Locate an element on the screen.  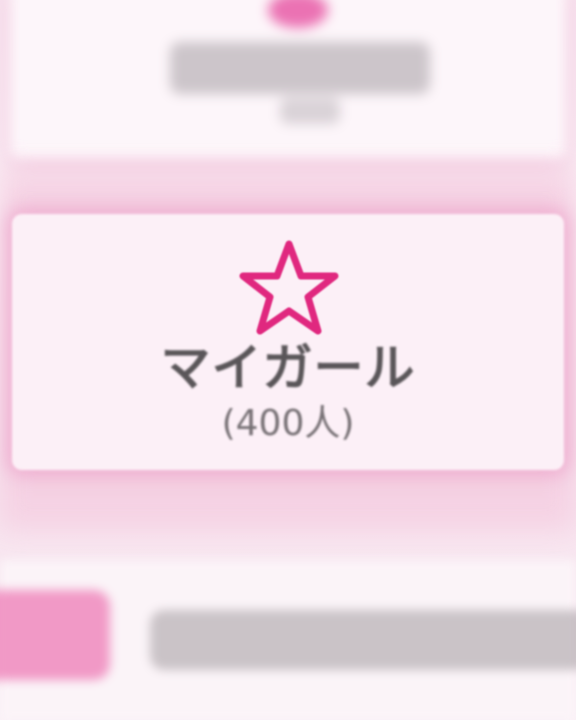
list-item-text-blurred is located at coordinates (363, 640).